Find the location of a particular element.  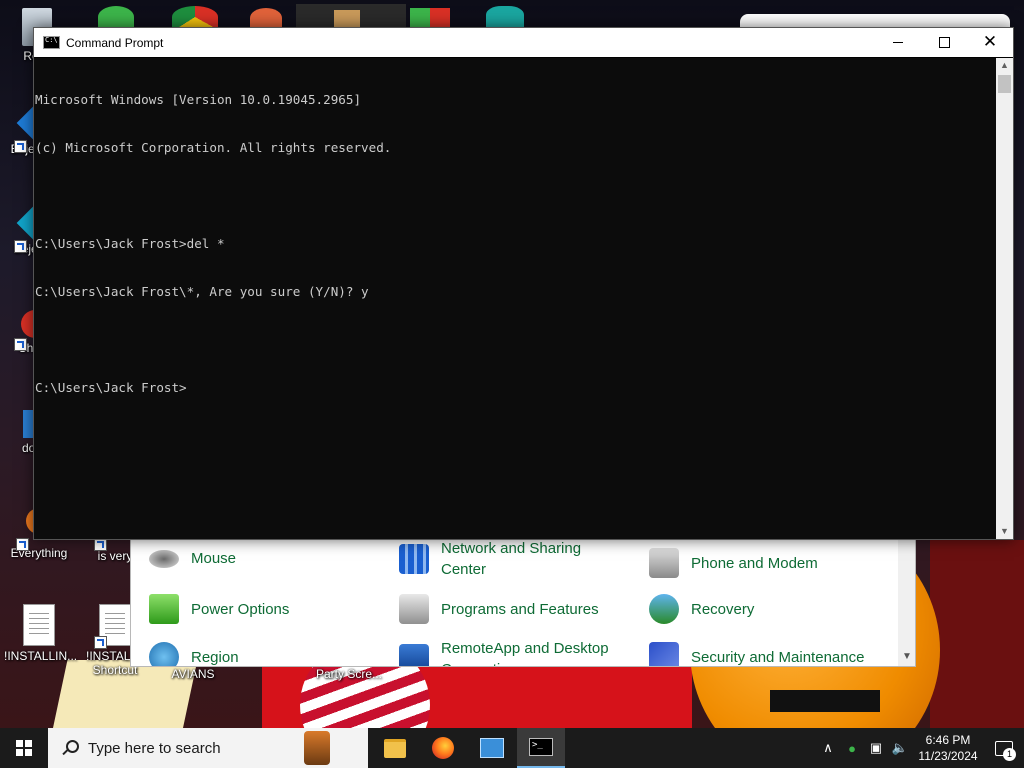

clock-time: 6:46 PM is located at coordinates (948, 740).